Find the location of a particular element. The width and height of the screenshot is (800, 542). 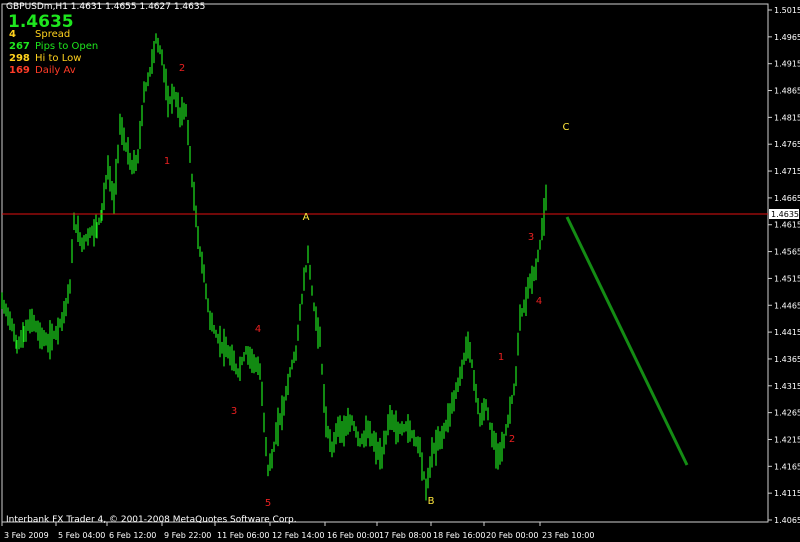

stat-spread: 4 Spread is located at coordinates (39, 34).